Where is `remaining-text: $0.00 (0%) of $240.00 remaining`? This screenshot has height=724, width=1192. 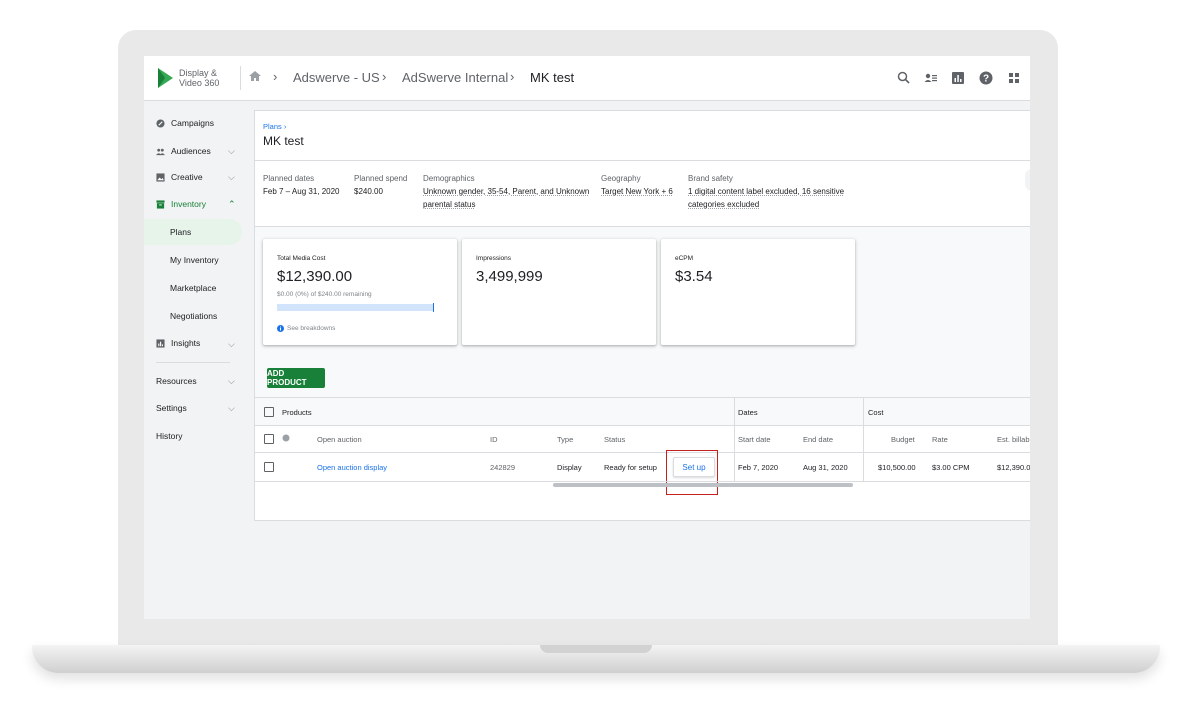
remaining-text: $0.00 (0%) of $240.00 remaining is located at coordinates (324, 294).